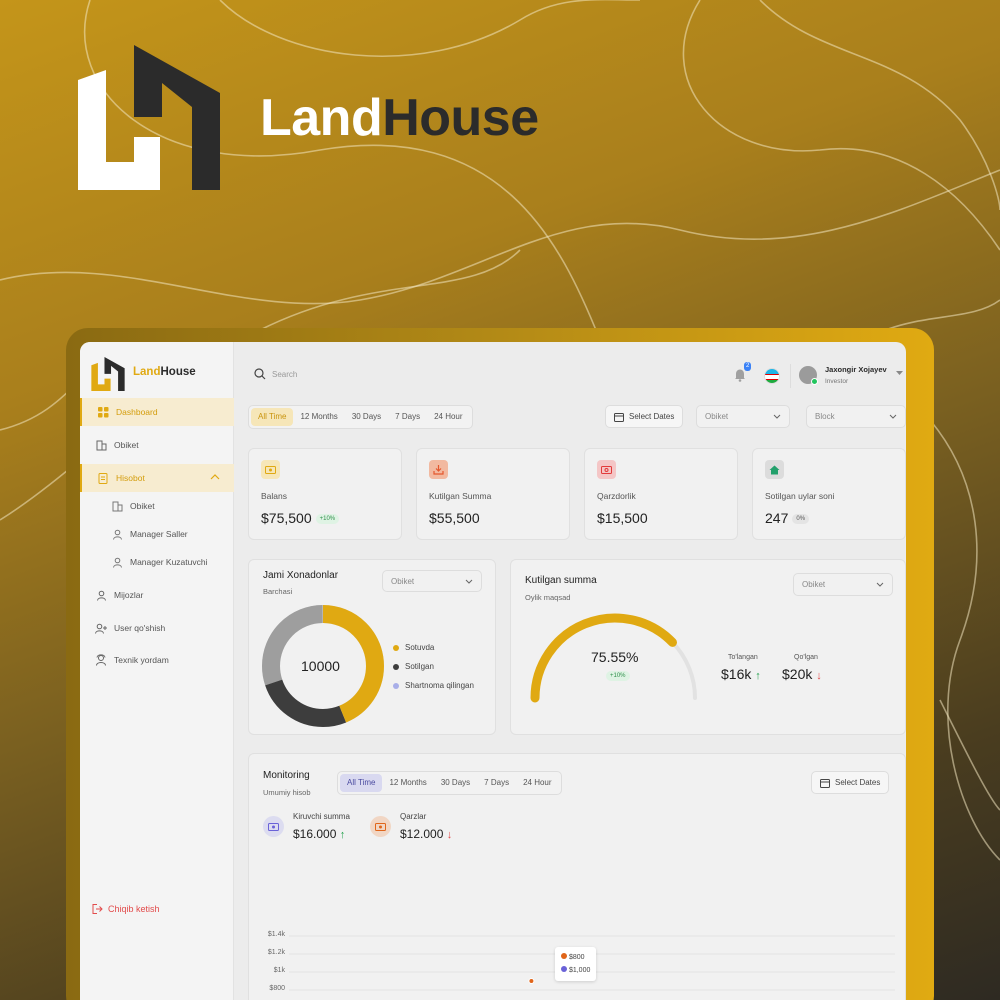 This screenshot has height=1000, width=1000. I want to click on sidebar-subitem-obiket: Obiket, so click(157, 506).